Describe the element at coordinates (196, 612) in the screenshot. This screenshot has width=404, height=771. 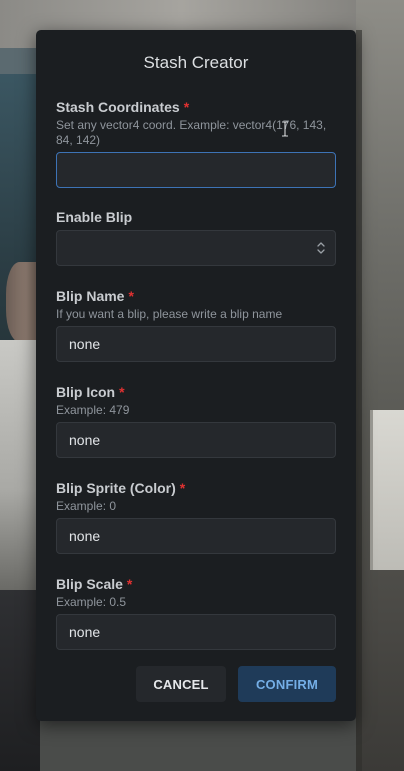
I see `blip-scale-field: Blip Scale * Example: 0.5` at that location.